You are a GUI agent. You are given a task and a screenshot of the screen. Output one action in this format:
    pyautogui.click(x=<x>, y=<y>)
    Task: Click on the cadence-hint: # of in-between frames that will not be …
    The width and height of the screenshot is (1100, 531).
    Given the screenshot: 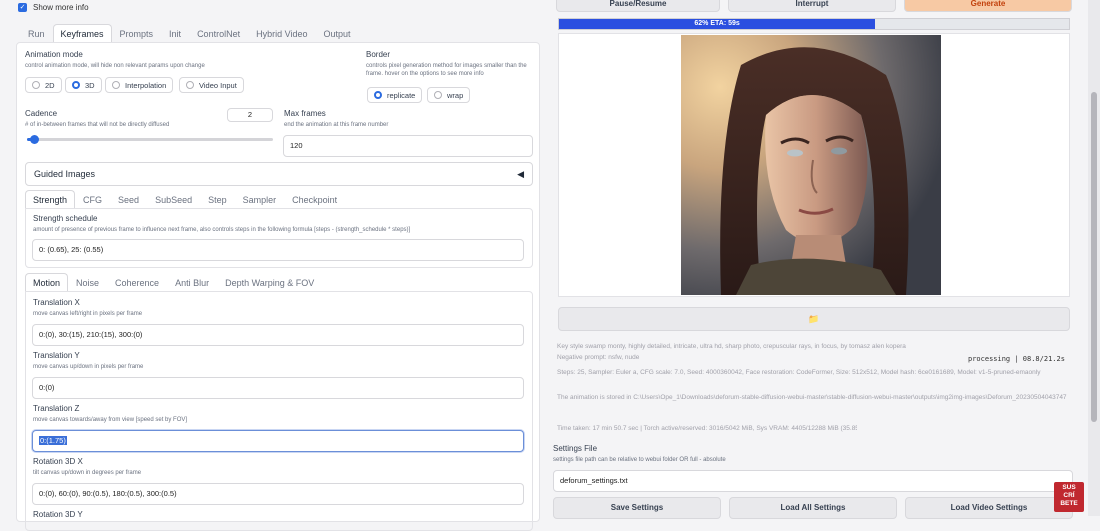 What is the action you would take?
    pyautogui.click(x=97, y=125)
    